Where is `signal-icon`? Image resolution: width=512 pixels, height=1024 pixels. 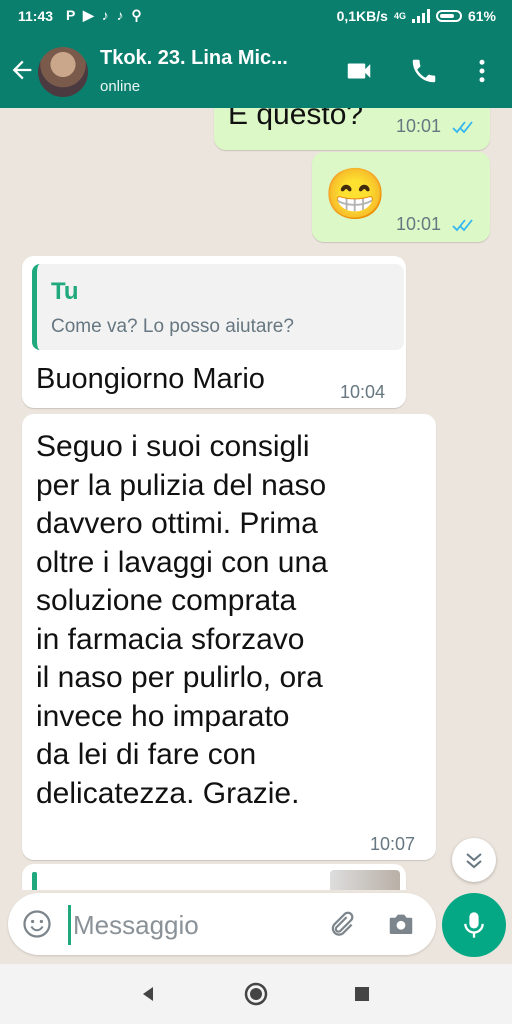
signal-icon is located at coordinates (420, 16).